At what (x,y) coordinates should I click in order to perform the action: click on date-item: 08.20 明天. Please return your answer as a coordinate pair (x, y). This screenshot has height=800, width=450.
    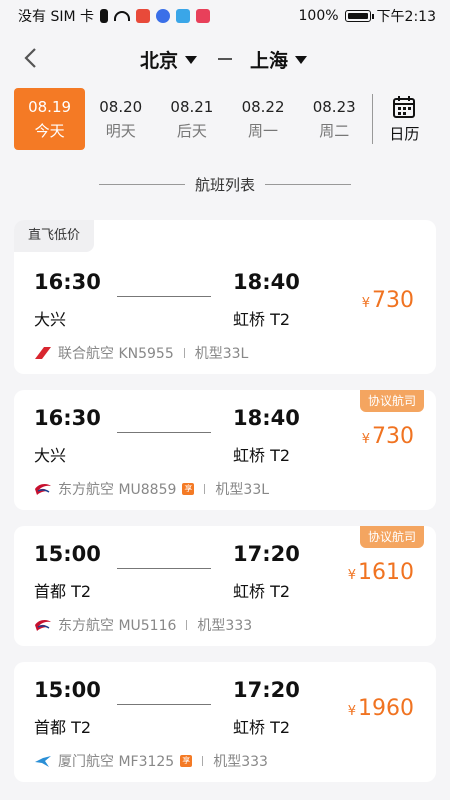
    Looking at the image, I should click on (120, 119).